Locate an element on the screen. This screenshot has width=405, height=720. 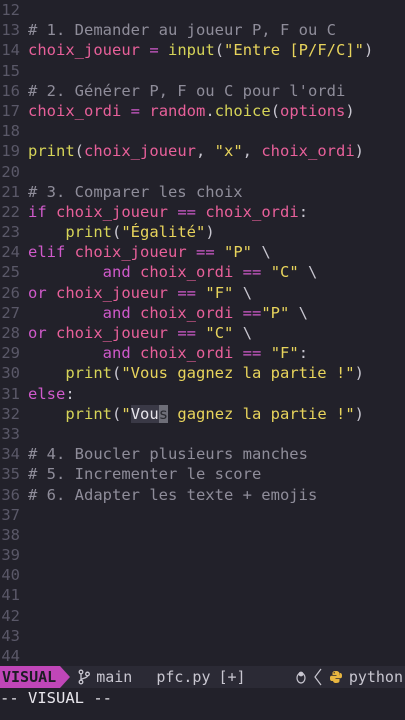
code-token: gagnez la partie !" is located at coordinates (261, 413).